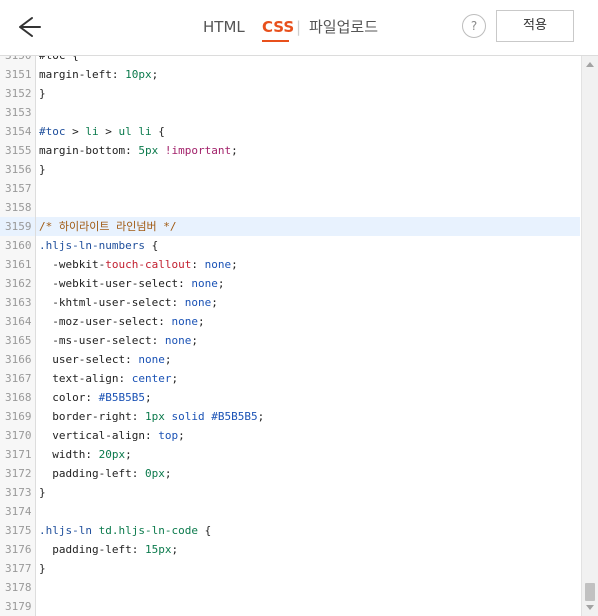 The image size is (598, 616). What do you see at coordinates (290, 93) in the screenshot?
I see `code-line: 3152}` at bounding box center [290, 93].